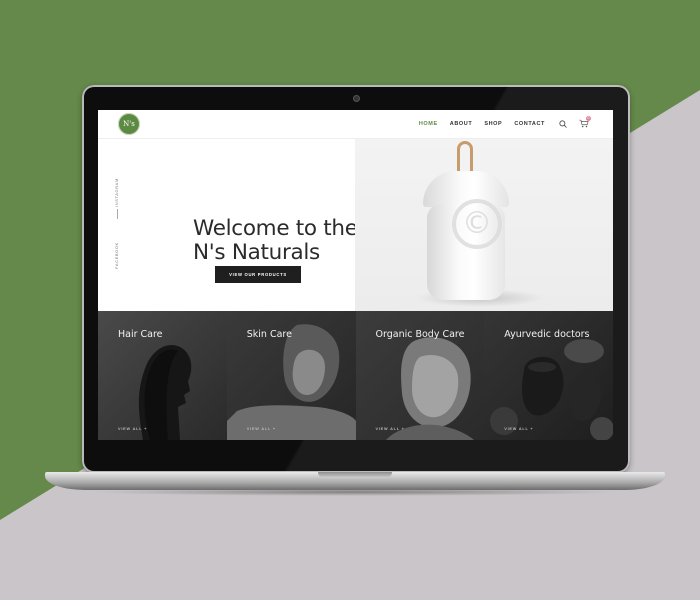 The image size is (700, 600). Describe the element at coordinates (482, 124) in the screenshot. I see `main-nav: HOME ABOUT SHOP CONTACT` at that location.